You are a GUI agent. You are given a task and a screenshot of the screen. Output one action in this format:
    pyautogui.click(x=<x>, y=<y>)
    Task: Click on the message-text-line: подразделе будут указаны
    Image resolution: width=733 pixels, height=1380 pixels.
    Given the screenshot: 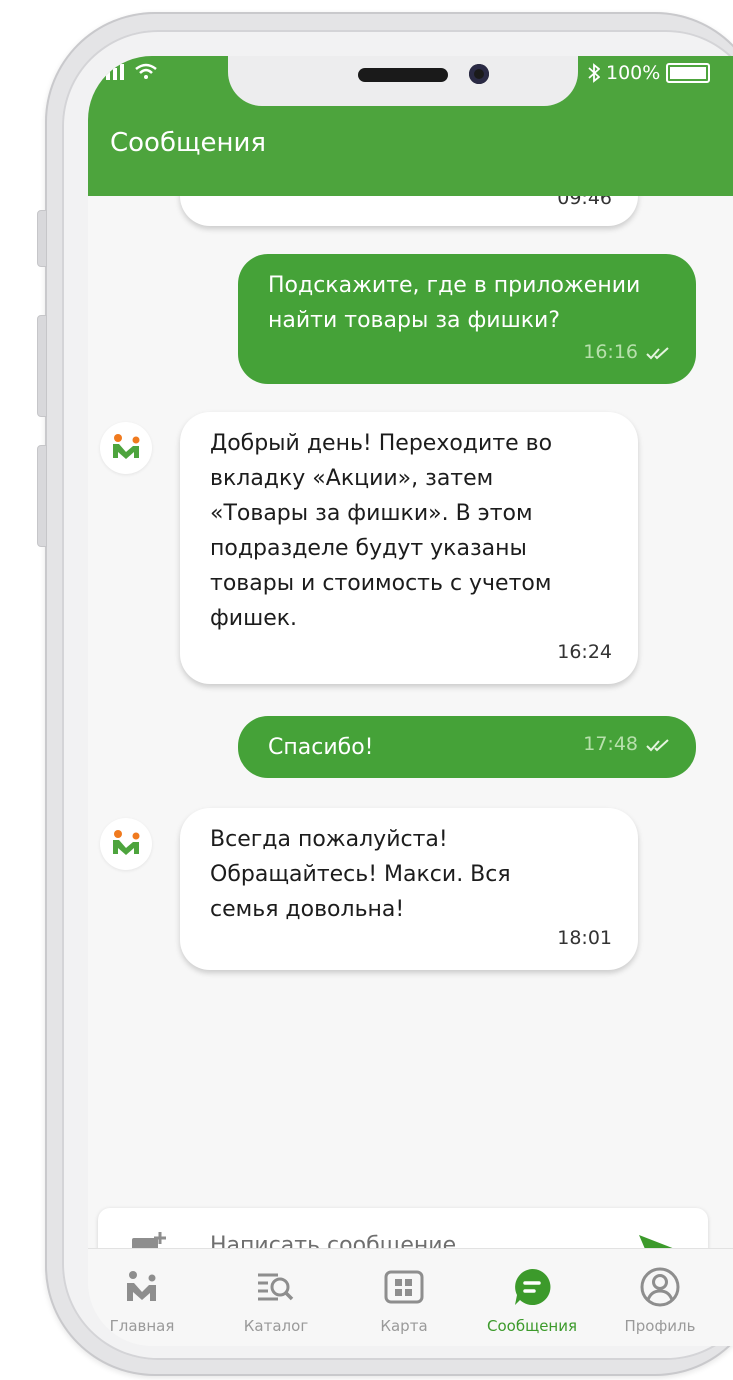 What is the action you would take?
    pyautogui.click(x=368, y=548)
    